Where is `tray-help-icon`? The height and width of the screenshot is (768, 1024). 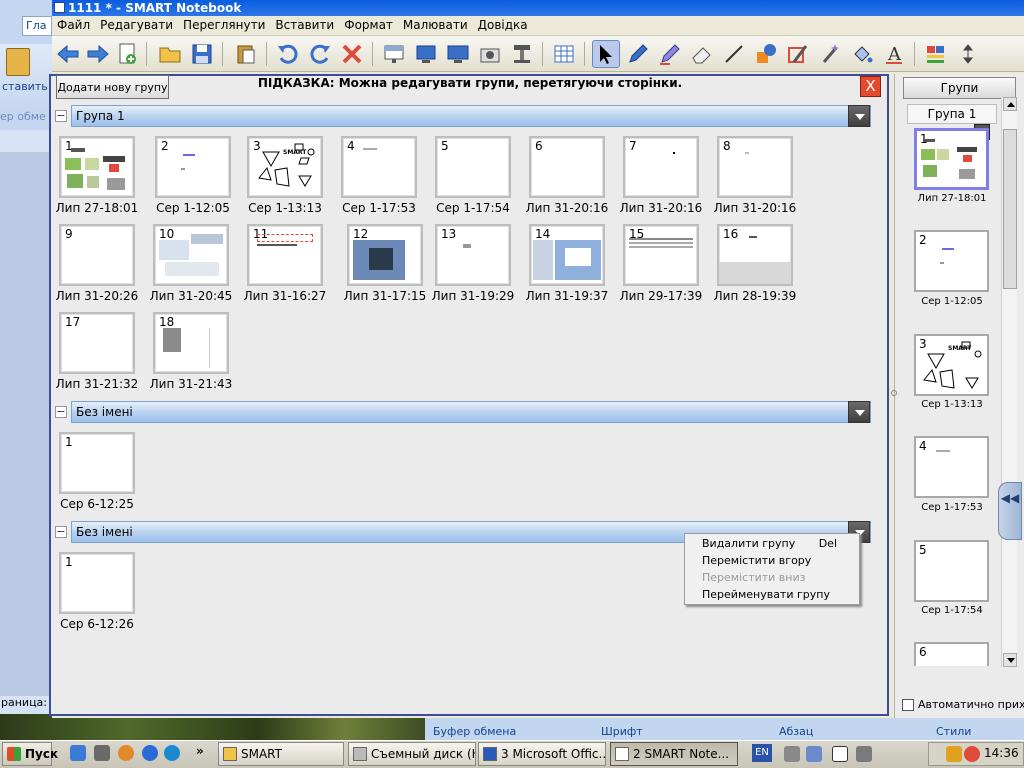
tray-help-icon is located at coordinates (840, 754).